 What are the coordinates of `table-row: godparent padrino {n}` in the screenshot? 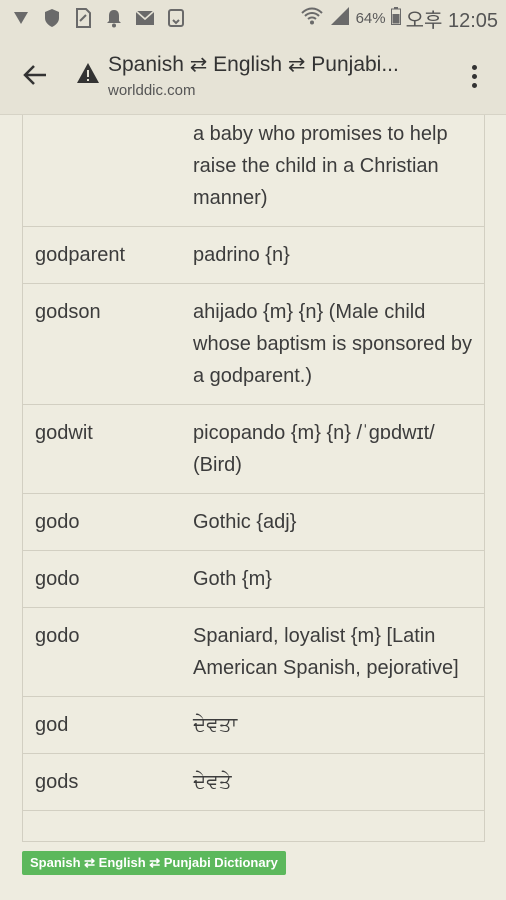 It's located at (253, 255).